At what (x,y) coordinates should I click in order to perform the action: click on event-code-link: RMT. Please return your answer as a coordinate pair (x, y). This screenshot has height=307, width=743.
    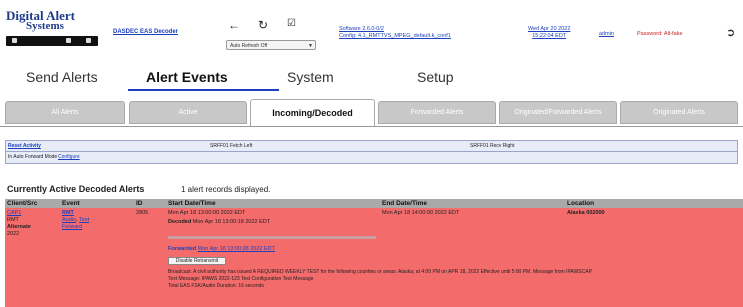
    Looking at the image, I should click on (68, 213).